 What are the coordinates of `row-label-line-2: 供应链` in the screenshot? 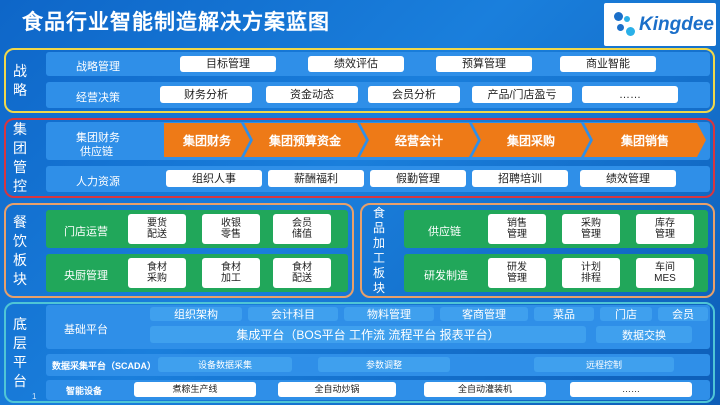 It's located at (96, 152).